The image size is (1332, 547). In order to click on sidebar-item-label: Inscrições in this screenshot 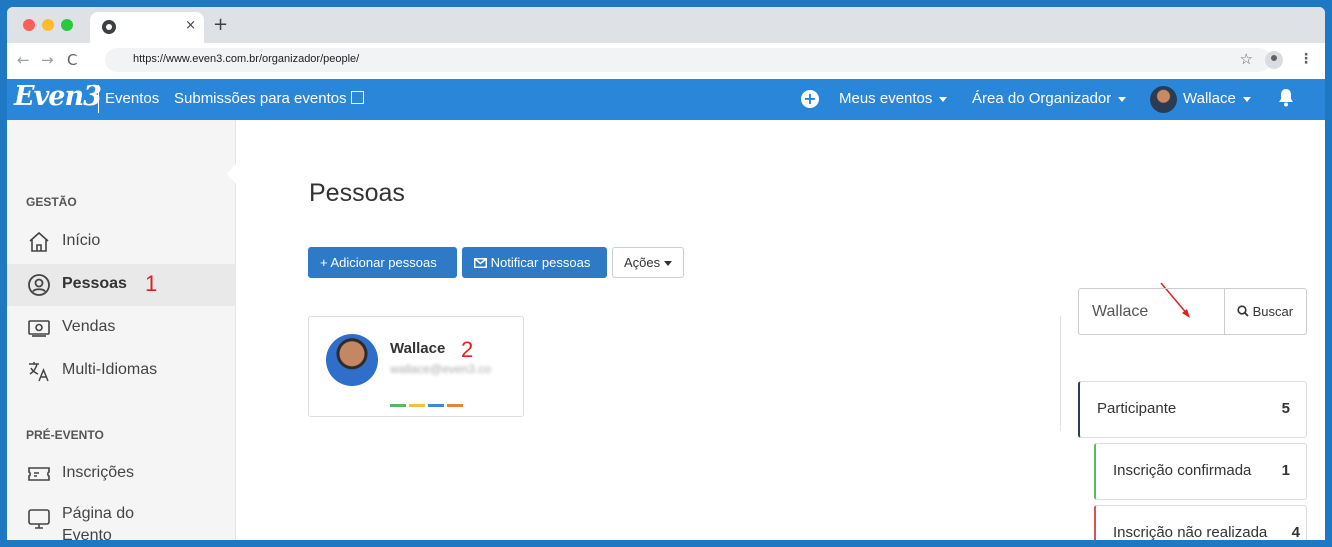, I will do `click(98, 472)`.